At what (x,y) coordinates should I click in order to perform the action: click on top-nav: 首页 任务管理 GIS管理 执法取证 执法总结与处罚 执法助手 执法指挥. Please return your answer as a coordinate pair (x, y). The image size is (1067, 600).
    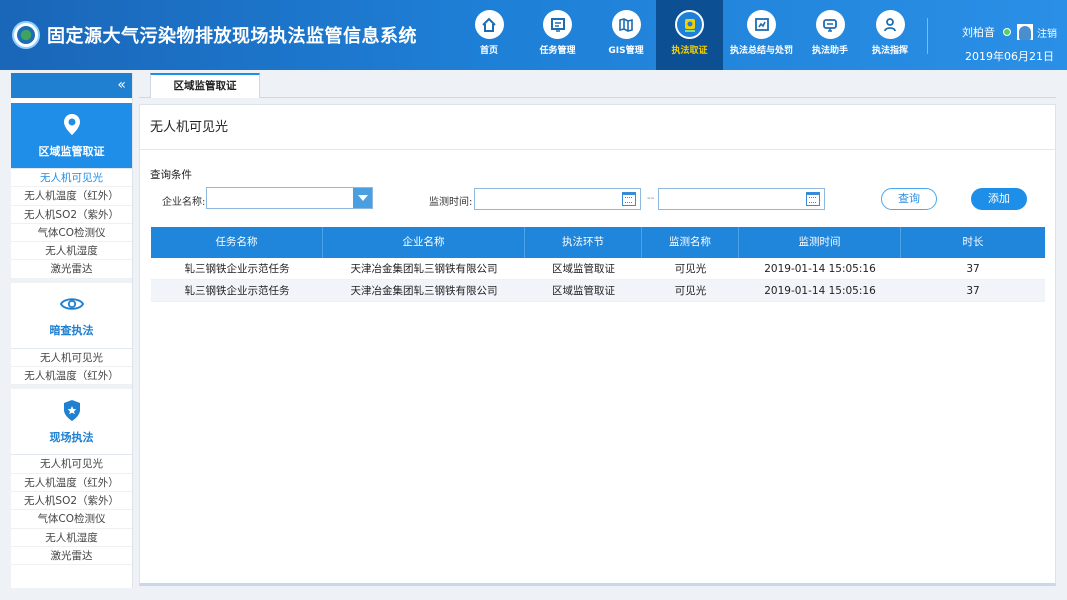
    Looking at the image, I should click on (689, 35).